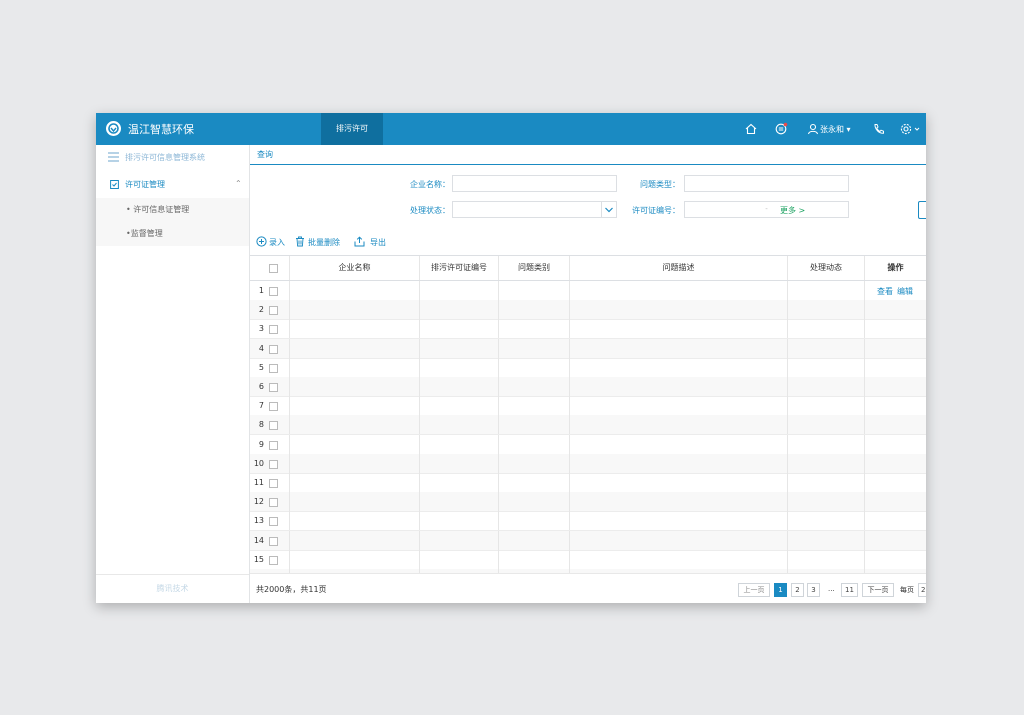  What do you see at coordinates (261, 310) in the screenshot?
I see `row-number: 2` at bounding box center [261, 310].